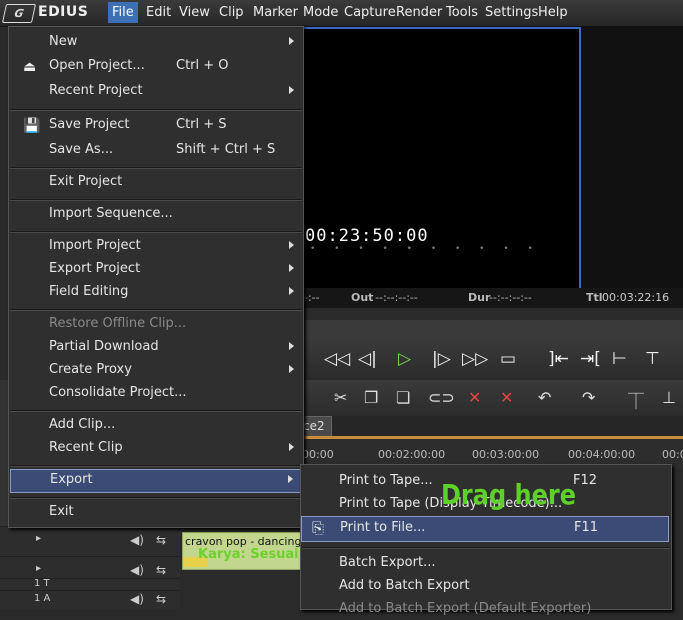 The width and height of the screenshot is (683, 620). I want to click on copy-icon: ❐, so click(371, 397).